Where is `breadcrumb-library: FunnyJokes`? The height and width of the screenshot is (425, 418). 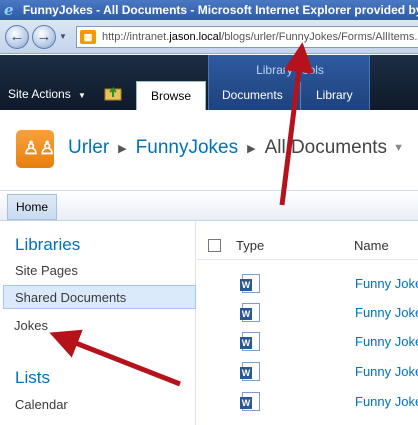
breadcrumb-library: FunnyJokes is located at coordinates (187, 148).